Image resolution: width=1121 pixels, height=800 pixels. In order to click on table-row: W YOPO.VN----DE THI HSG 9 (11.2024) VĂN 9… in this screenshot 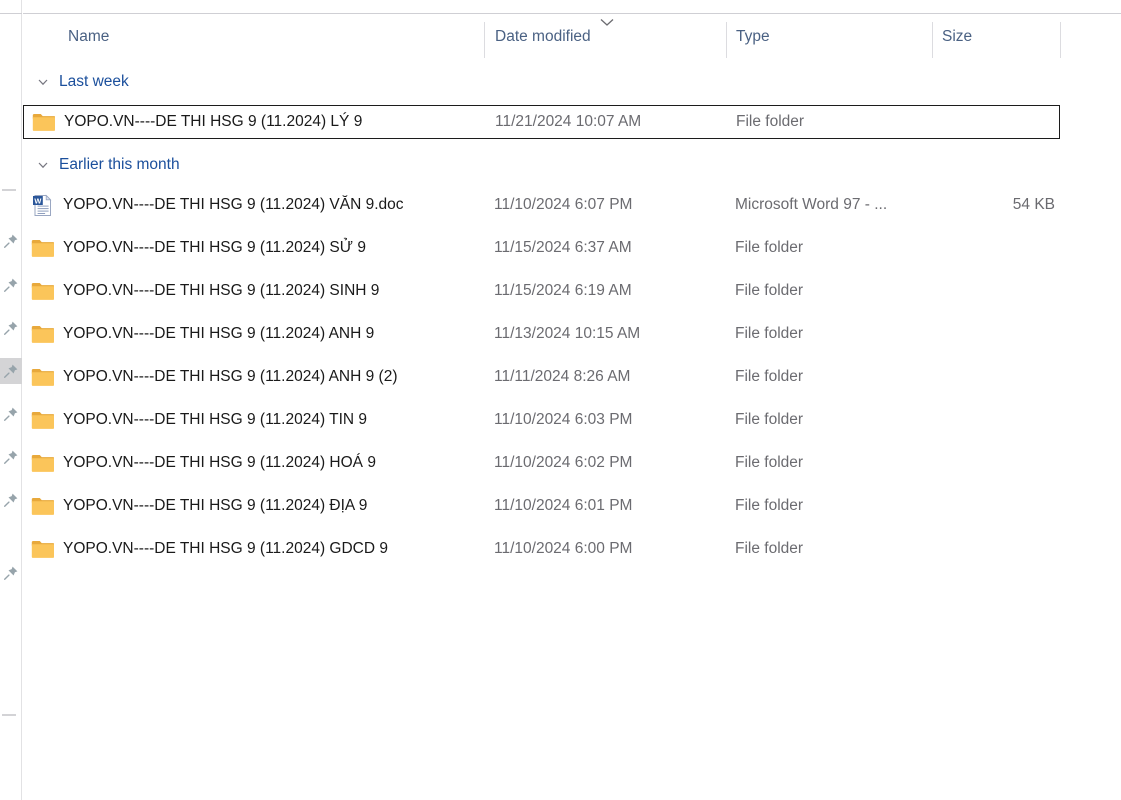, I will do `click(541, 205)`.